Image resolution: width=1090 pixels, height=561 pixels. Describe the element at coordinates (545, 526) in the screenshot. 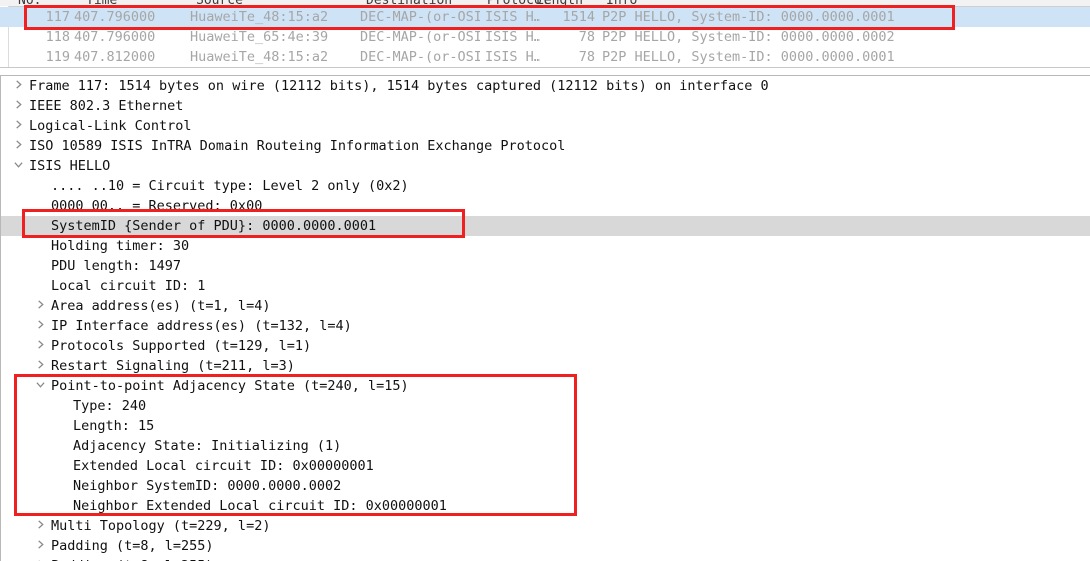

I see `packet-detail-row: Multi Topology (t=229, l=2)` at that location.